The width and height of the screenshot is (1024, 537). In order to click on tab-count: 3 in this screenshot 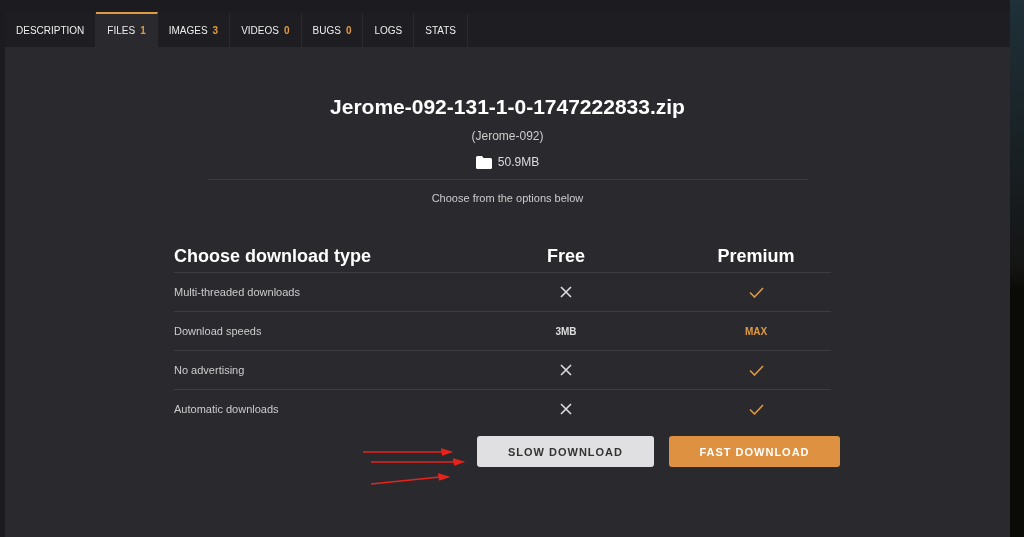, I will do `click(215, 30)`.